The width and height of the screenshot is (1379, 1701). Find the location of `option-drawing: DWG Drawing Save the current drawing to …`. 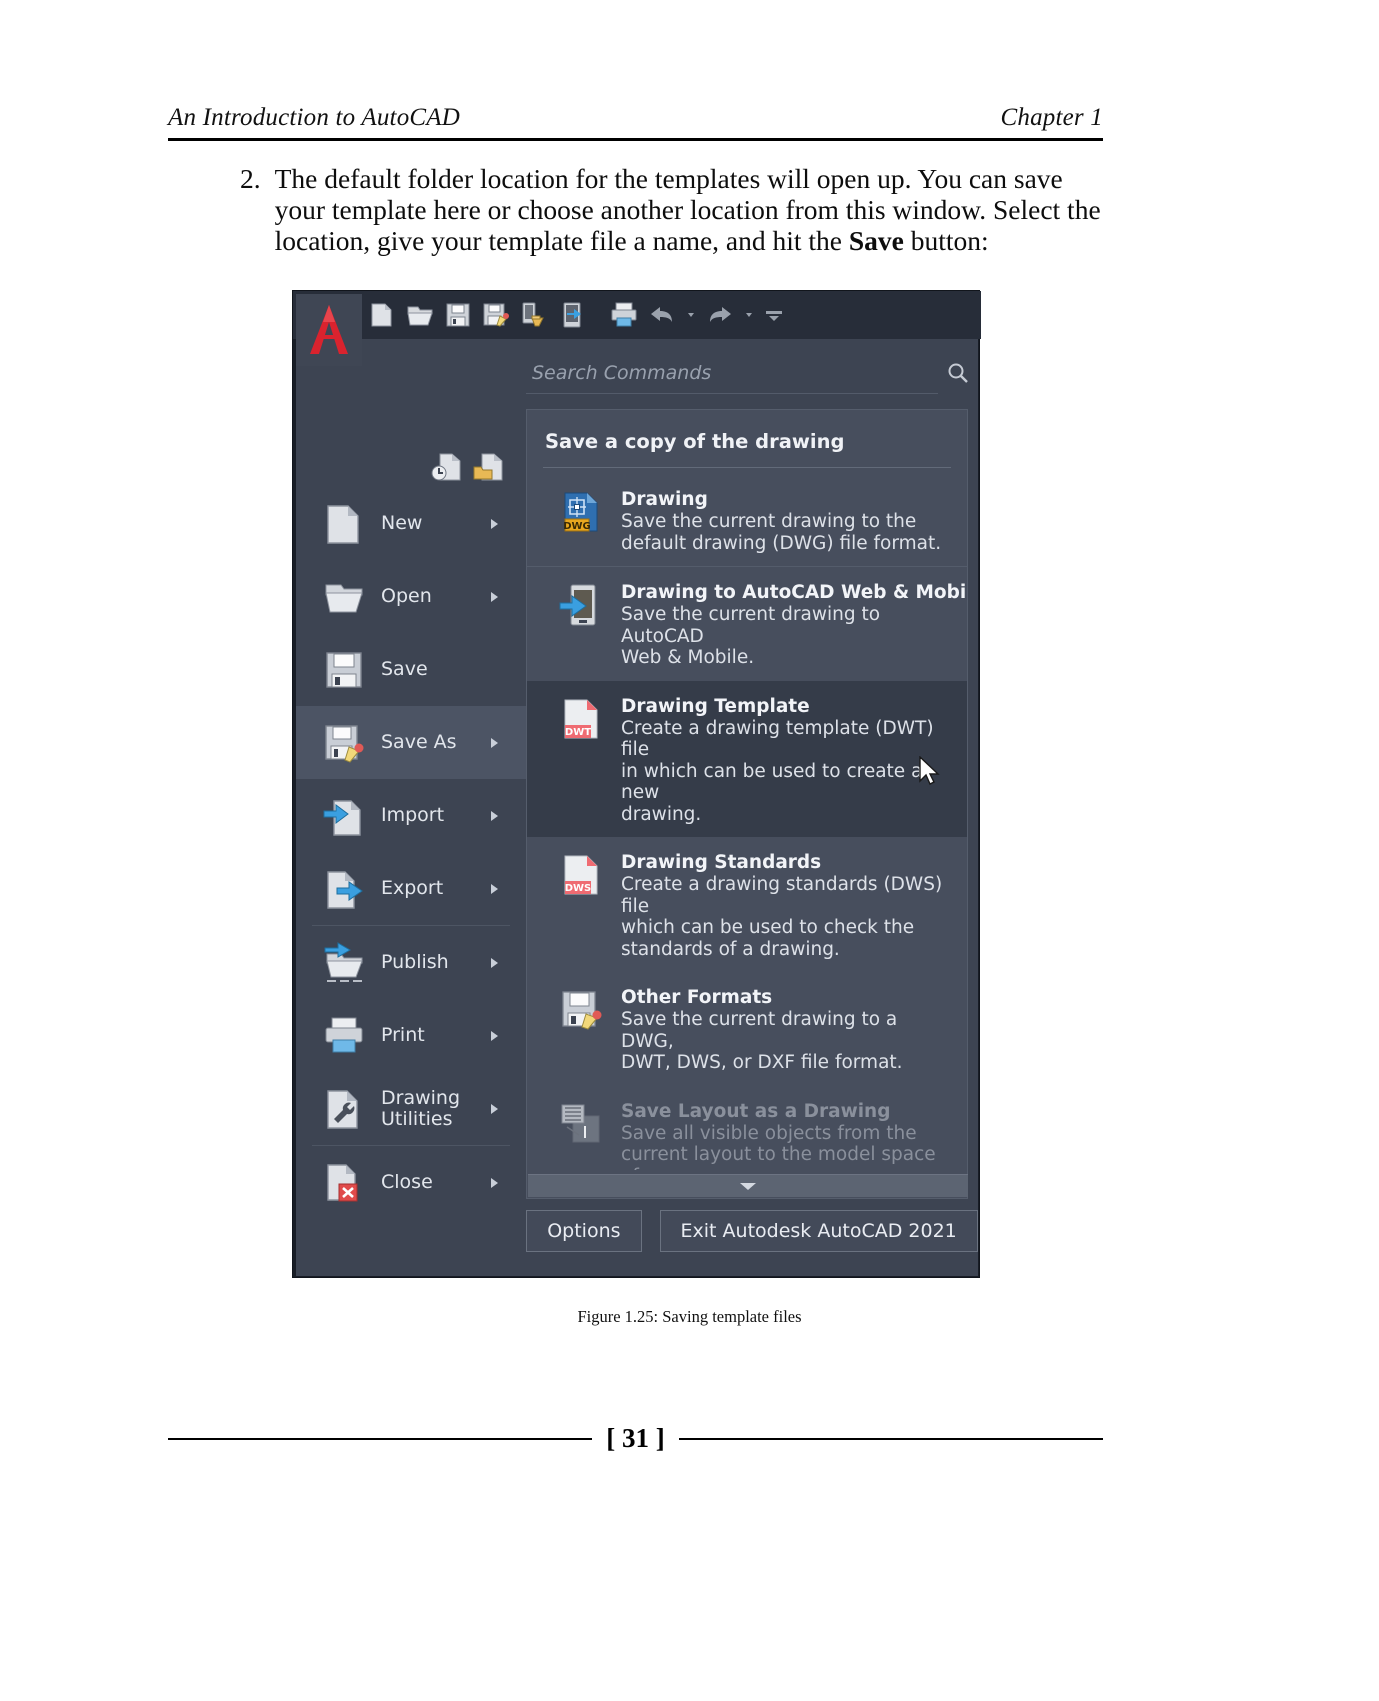

option-drawing: DWG Drawing Save the current drawing to … is located at coordinates (747, 520).